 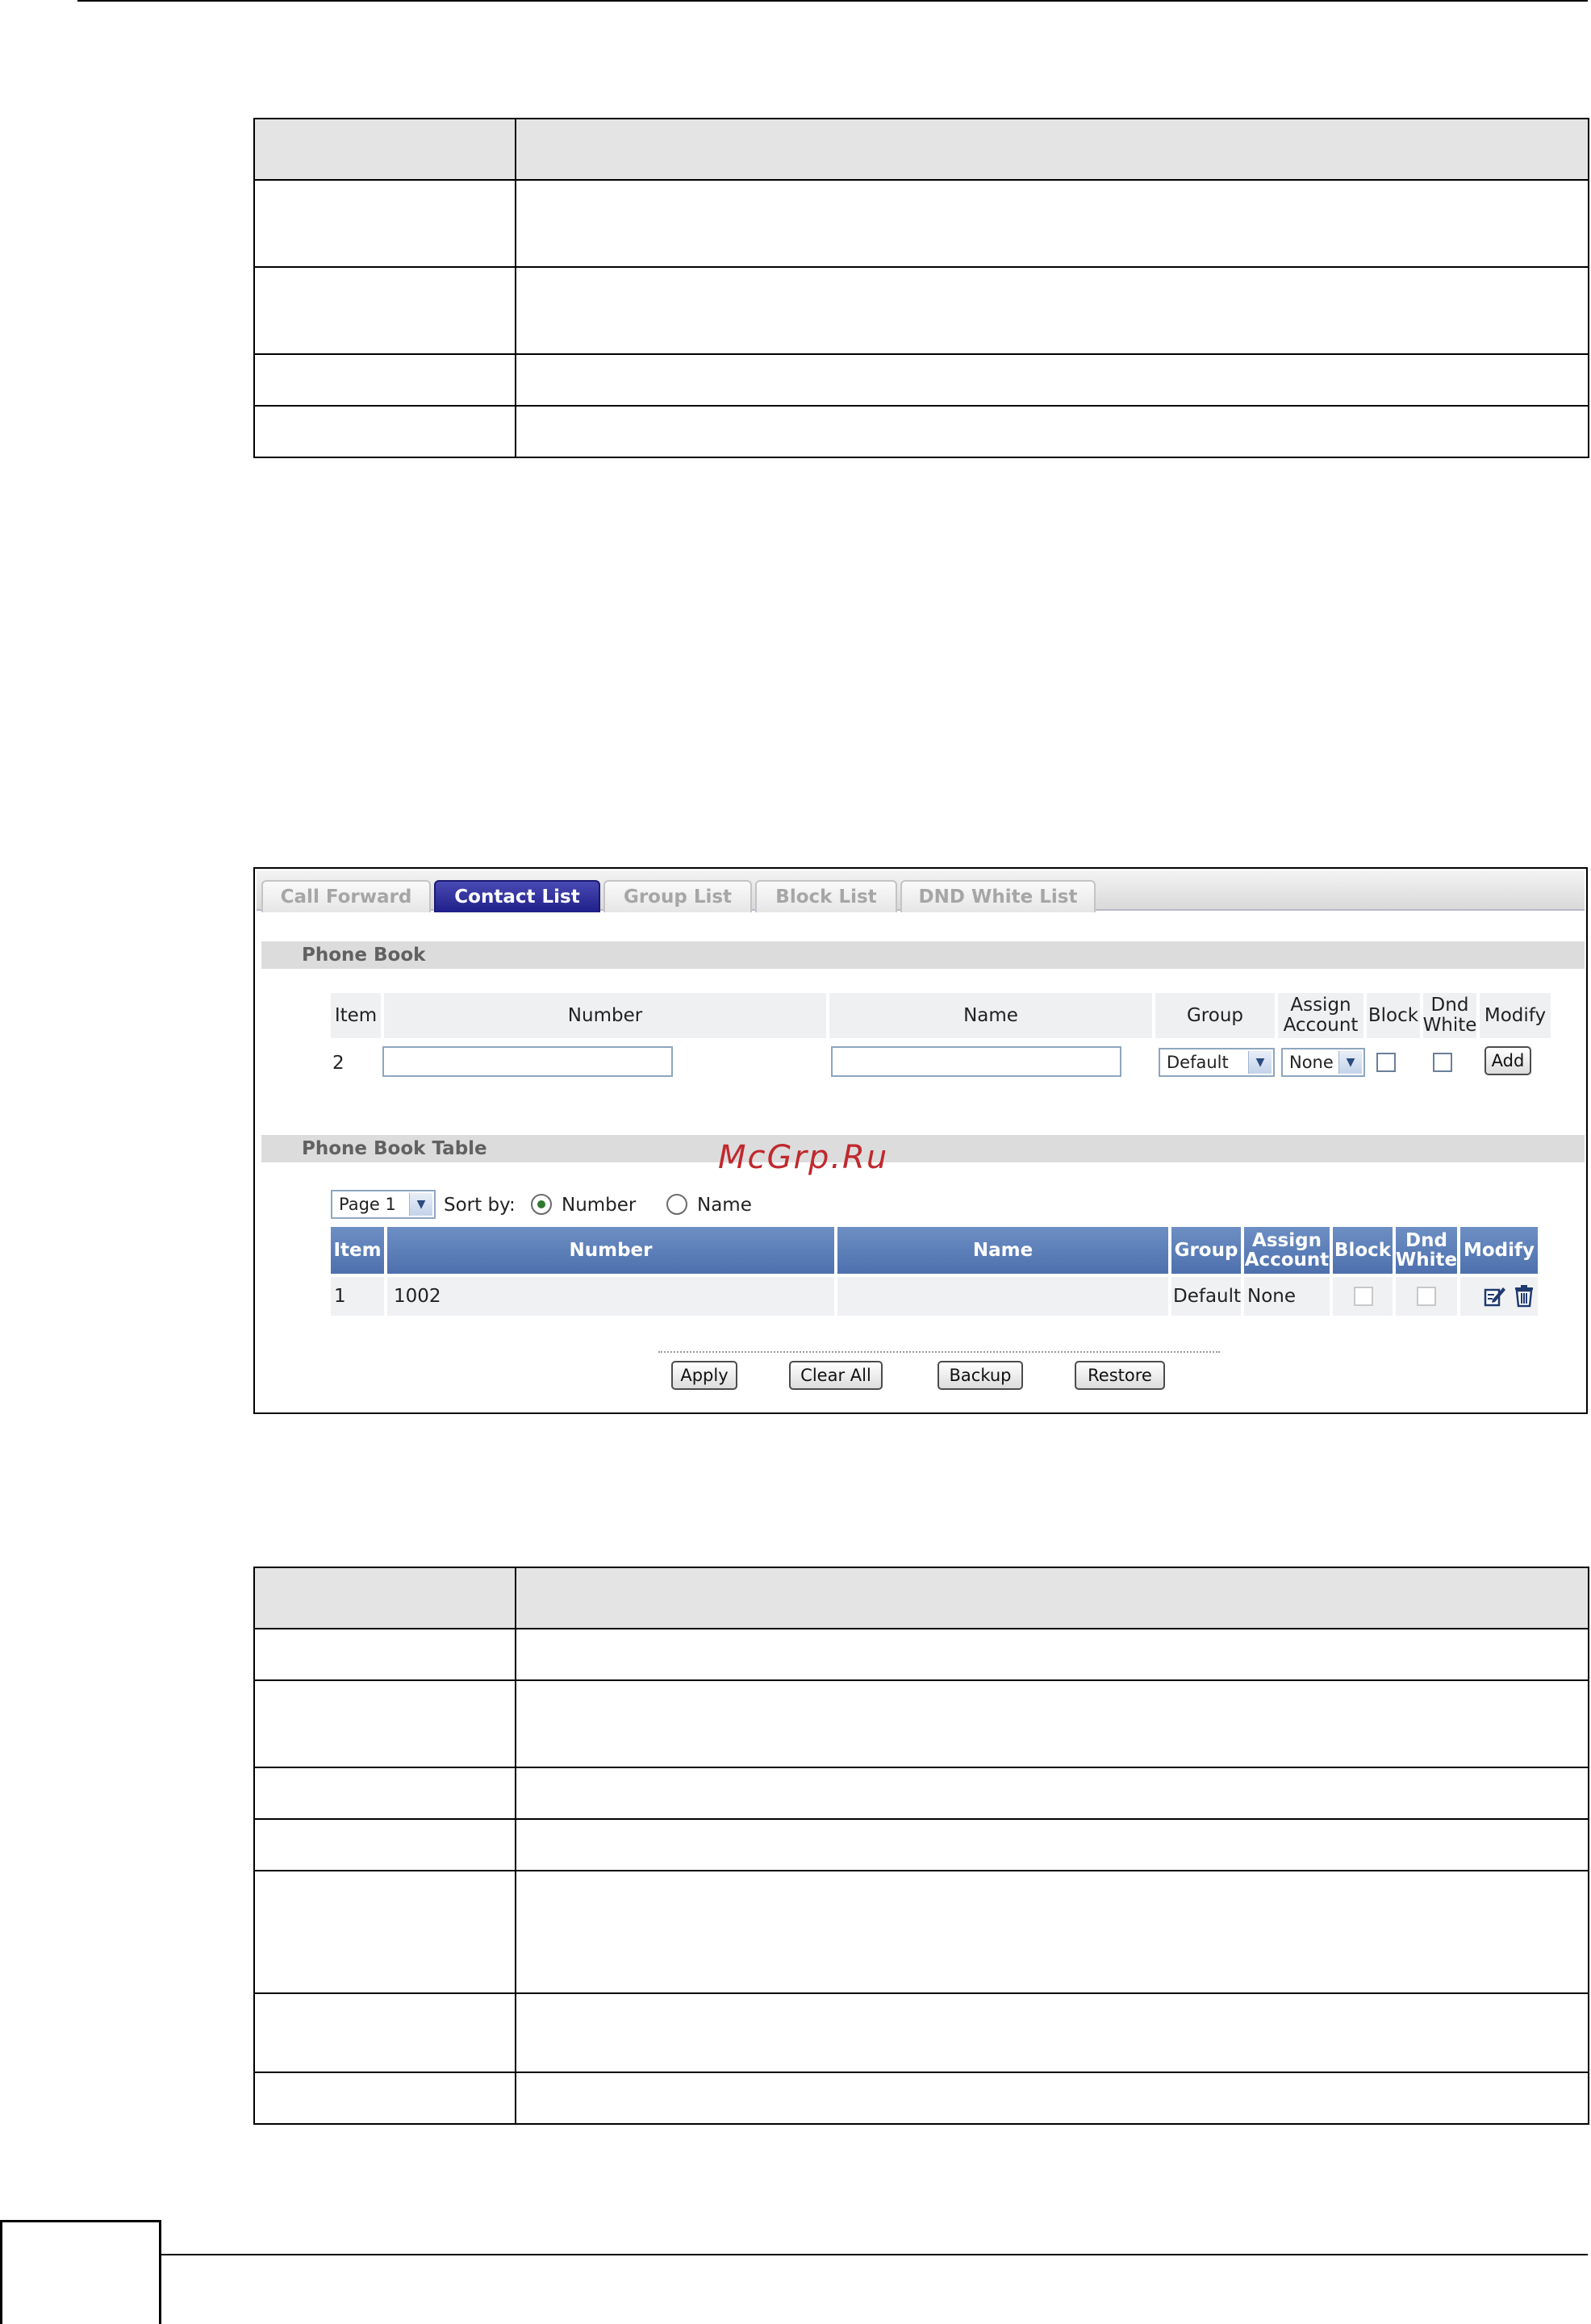 What do you see at coordinates (836, 1375) in the screenshot?
I see `clear-all-button: Clear All` at bounding box center [836, 1375].